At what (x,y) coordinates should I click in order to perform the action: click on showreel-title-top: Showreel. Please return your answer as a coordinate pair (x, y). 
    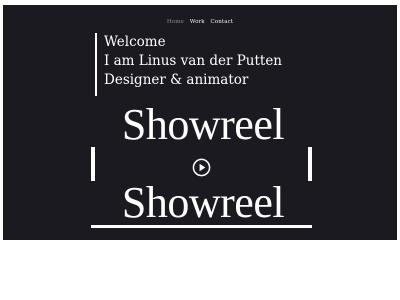
    Looking at the image, I should click on (203, 125).